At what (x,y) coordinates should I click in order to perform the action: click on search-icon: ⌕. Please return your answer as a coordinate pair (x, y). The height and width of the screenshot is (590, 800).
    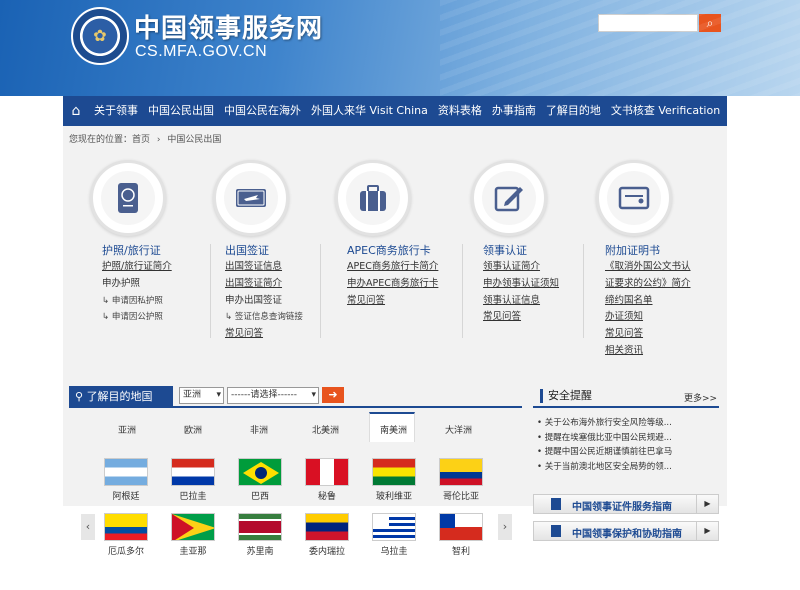
    Looking at the image, I should click on (710, 23).